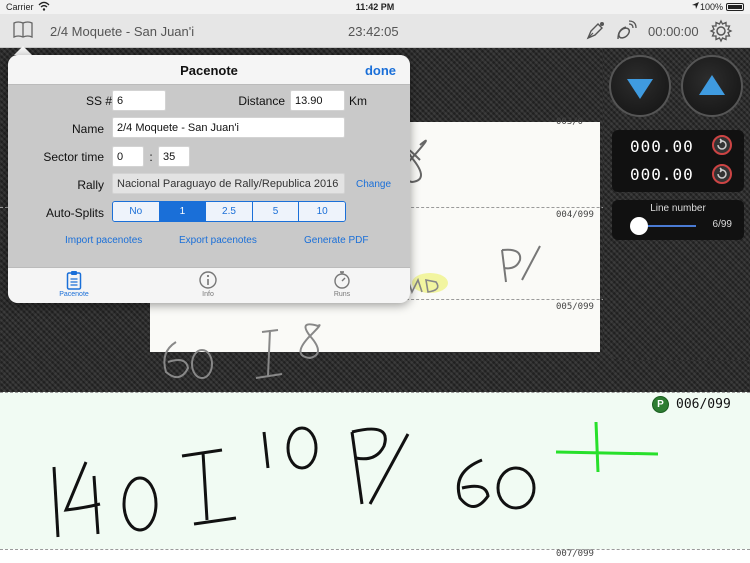 The image size is (750, 563). I want to click on info-icon, so click(208, 280).